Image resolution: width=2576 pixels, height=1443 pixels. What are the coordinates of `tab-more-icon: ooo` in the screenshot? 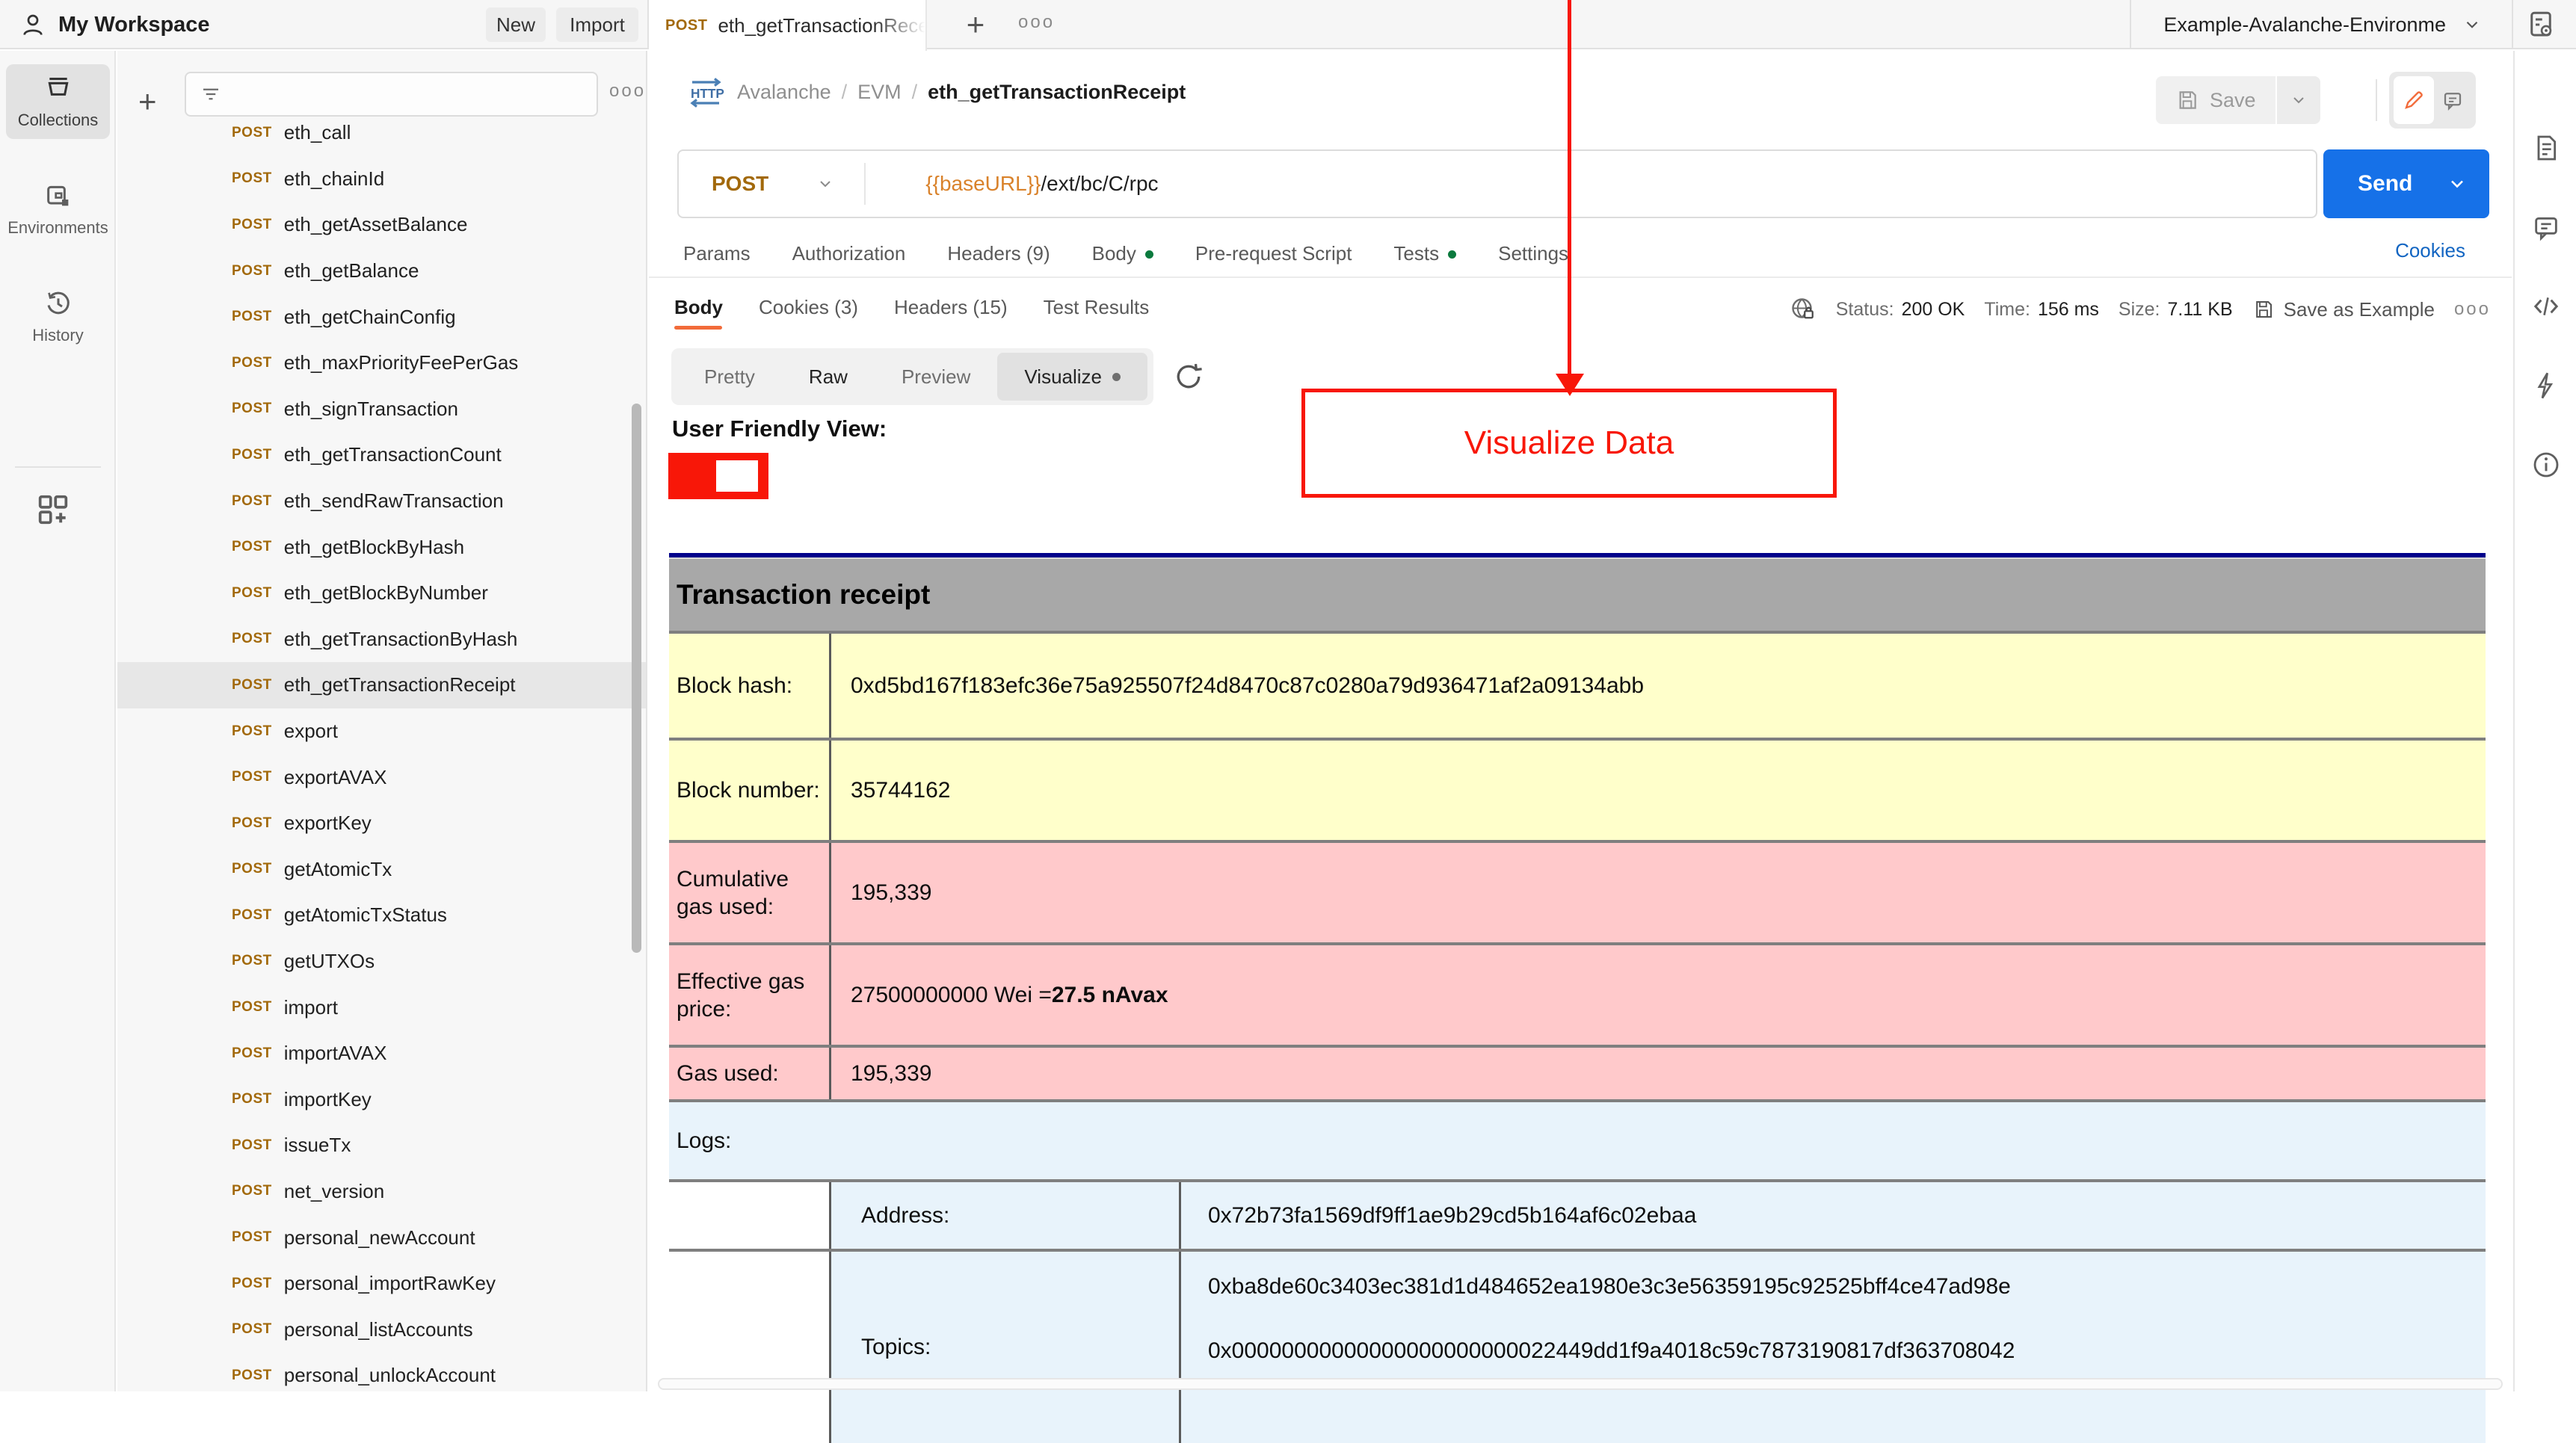 It's located at (1036, 22).